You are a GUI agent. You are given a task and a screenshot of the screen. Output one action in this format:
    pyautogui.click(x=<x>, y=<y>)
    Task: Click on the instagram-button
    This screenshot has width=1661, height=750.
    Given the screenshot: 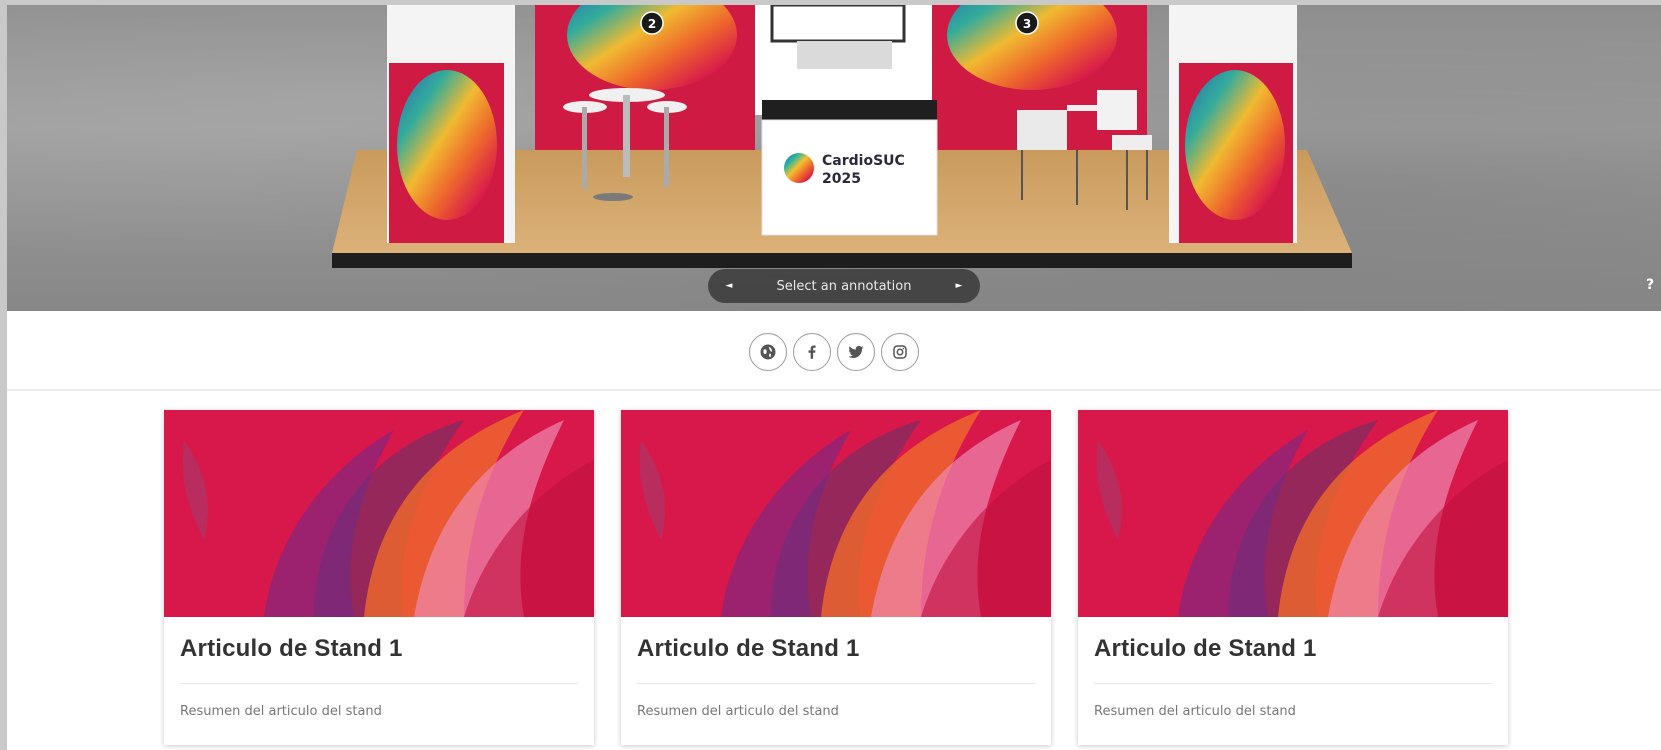 What is the action you would take?
    pyautogui.click(x=900, y=352)
    